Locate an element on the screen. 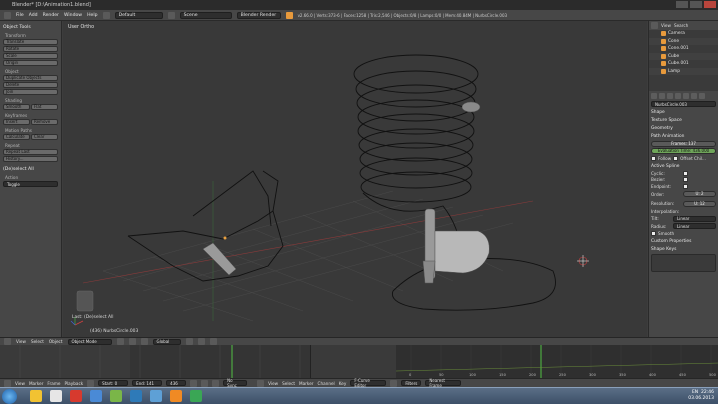  layout-icon is located at coordinates (106, 15).